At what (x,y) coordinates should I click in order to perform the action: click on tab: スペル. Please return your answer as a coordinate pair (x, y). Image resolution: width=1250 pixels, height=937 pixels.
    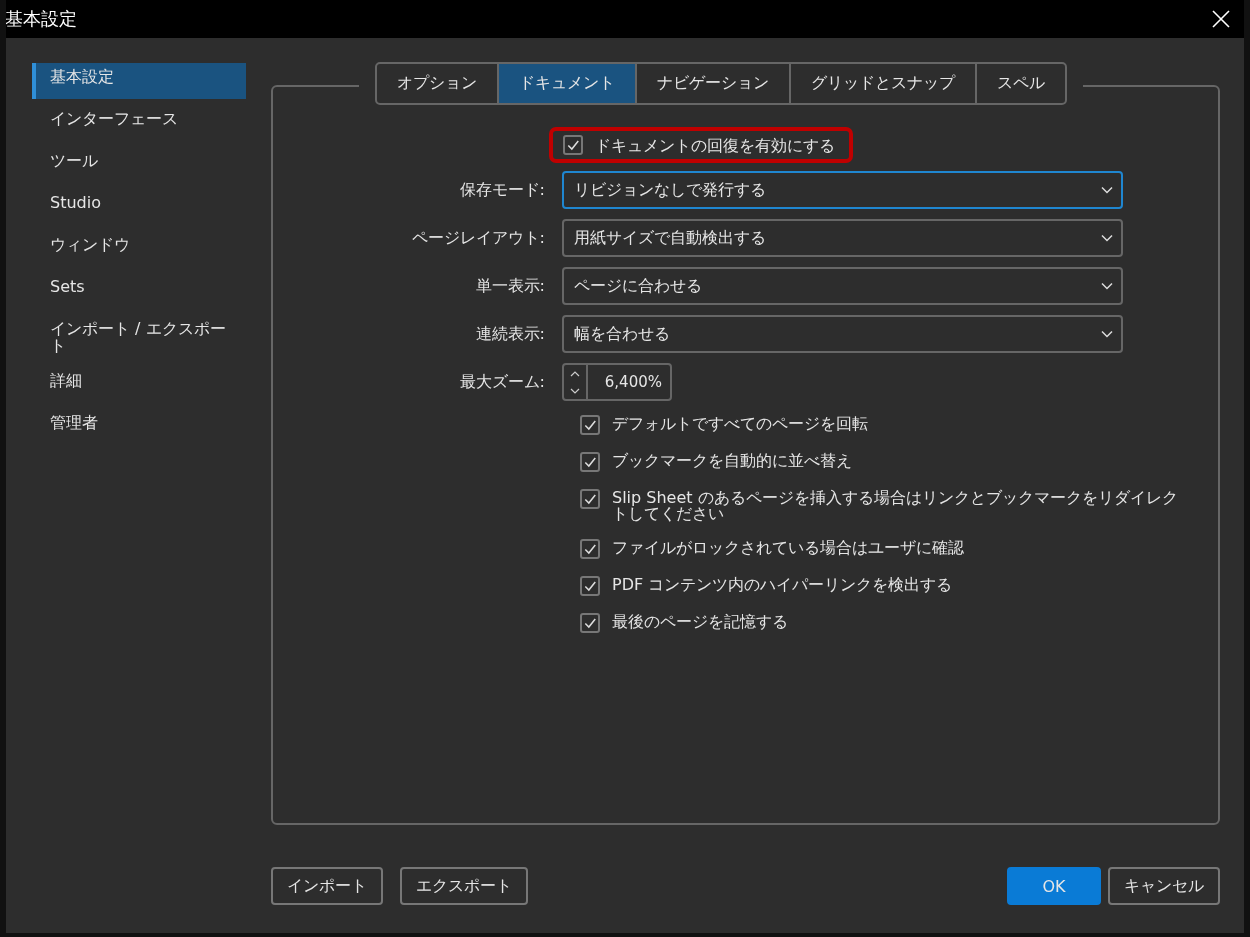
    Looking at the image, I should click on (1021, 83).